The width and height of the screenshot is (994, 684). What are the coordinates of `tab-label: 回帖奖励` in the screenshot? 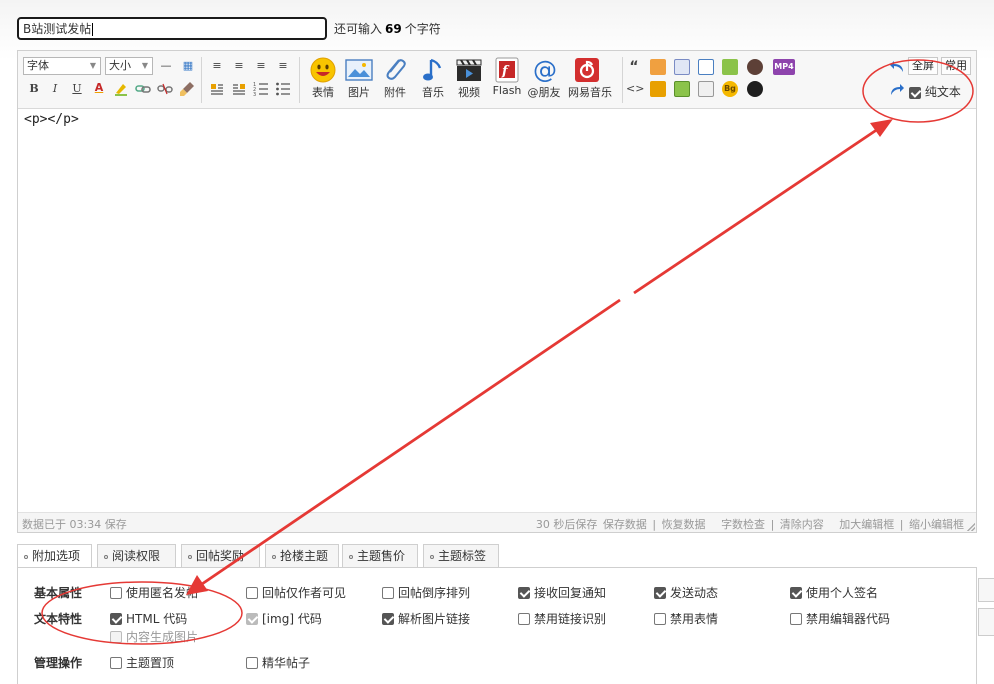 It's located at (220, 556).